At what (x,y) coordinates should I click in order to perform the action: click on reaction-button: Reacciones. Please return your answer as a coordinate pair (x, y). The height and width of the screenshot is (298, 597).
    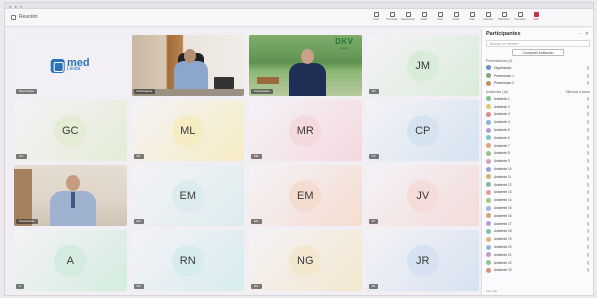
    Looking at the image, I should click on (408, 18).